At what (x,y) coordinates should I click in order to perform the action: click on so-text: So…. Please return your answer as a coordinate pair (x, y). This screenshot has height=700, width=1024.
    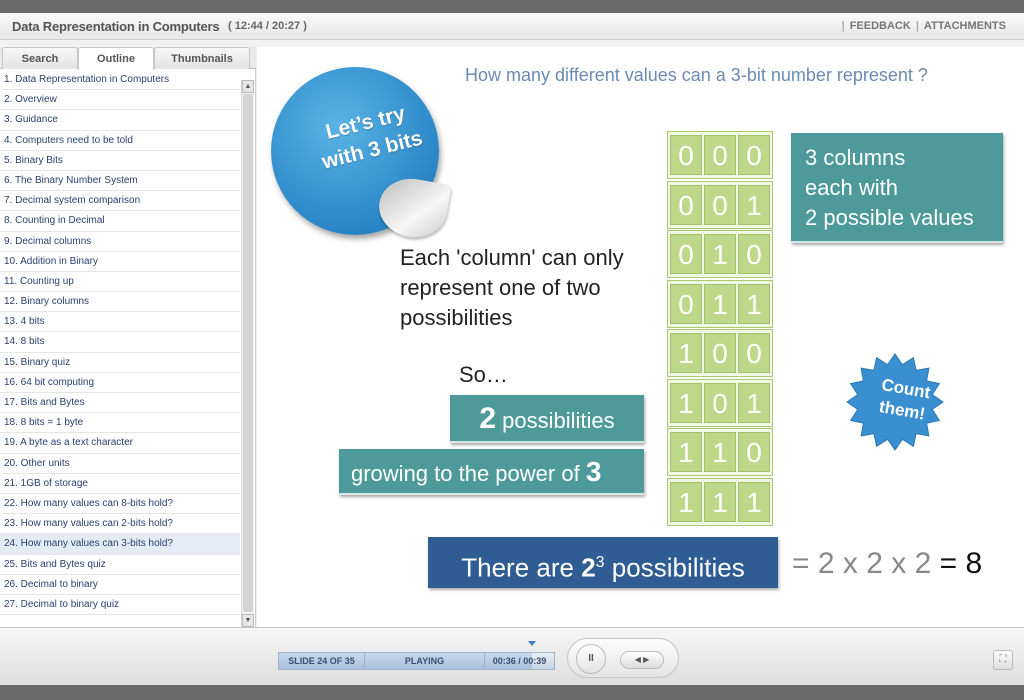
    Looking at the image, I should click on (483, 374).